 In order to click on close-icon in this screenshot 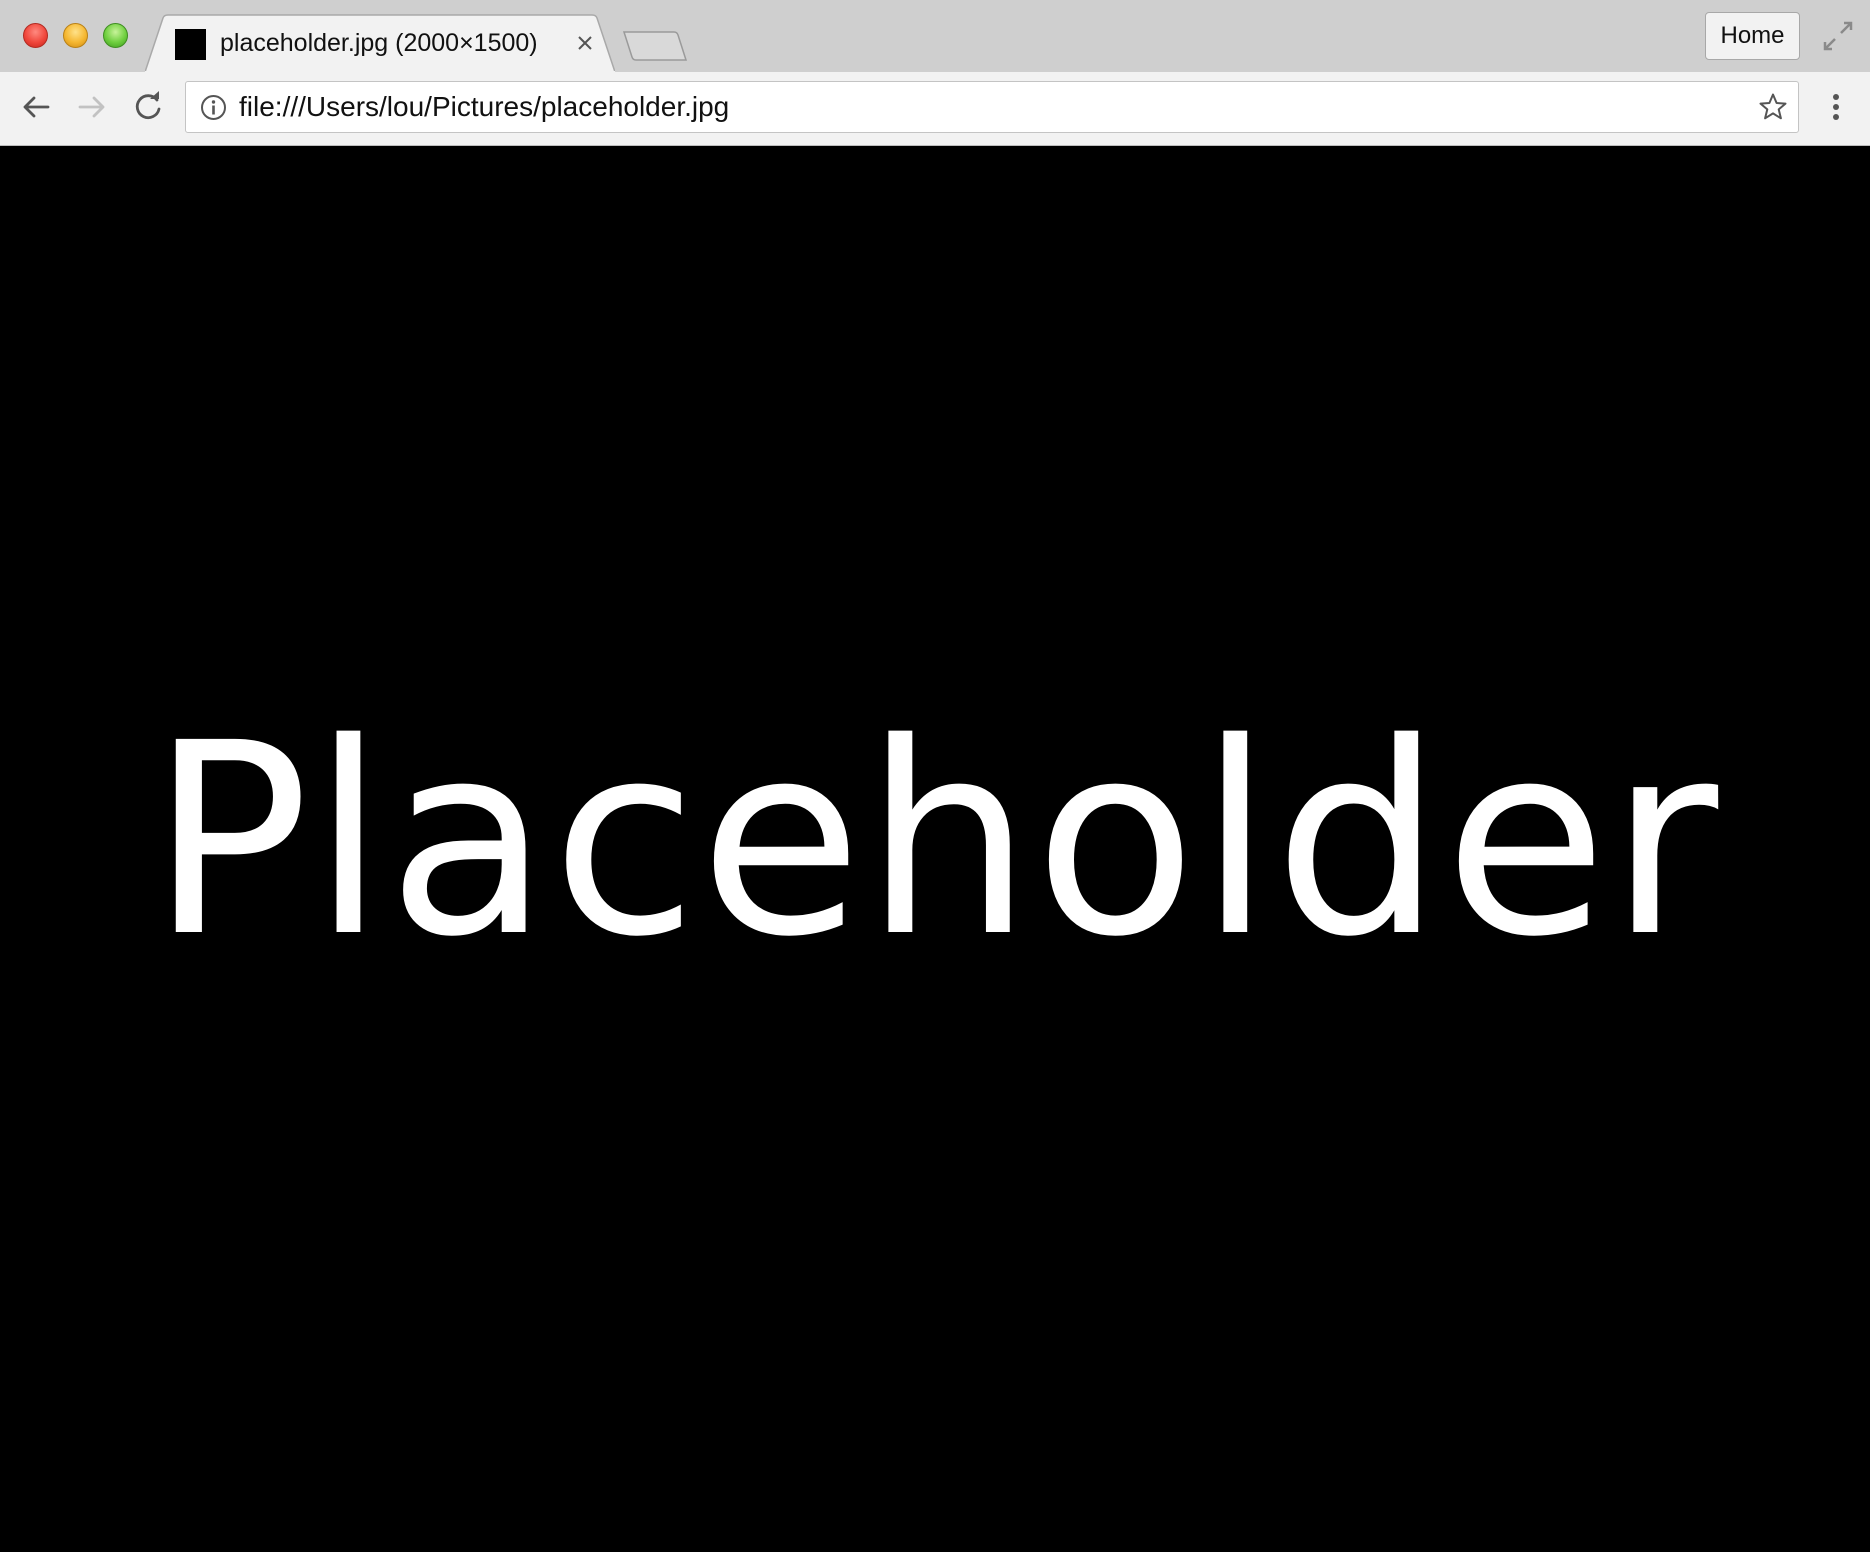, I will do `click(585, 43)`.